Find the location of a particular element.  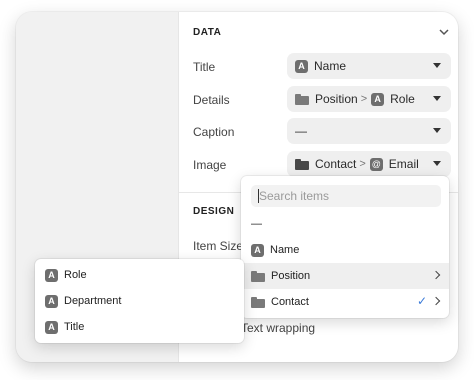

submenu-item-label: Department is located at coordinates (93, 301).